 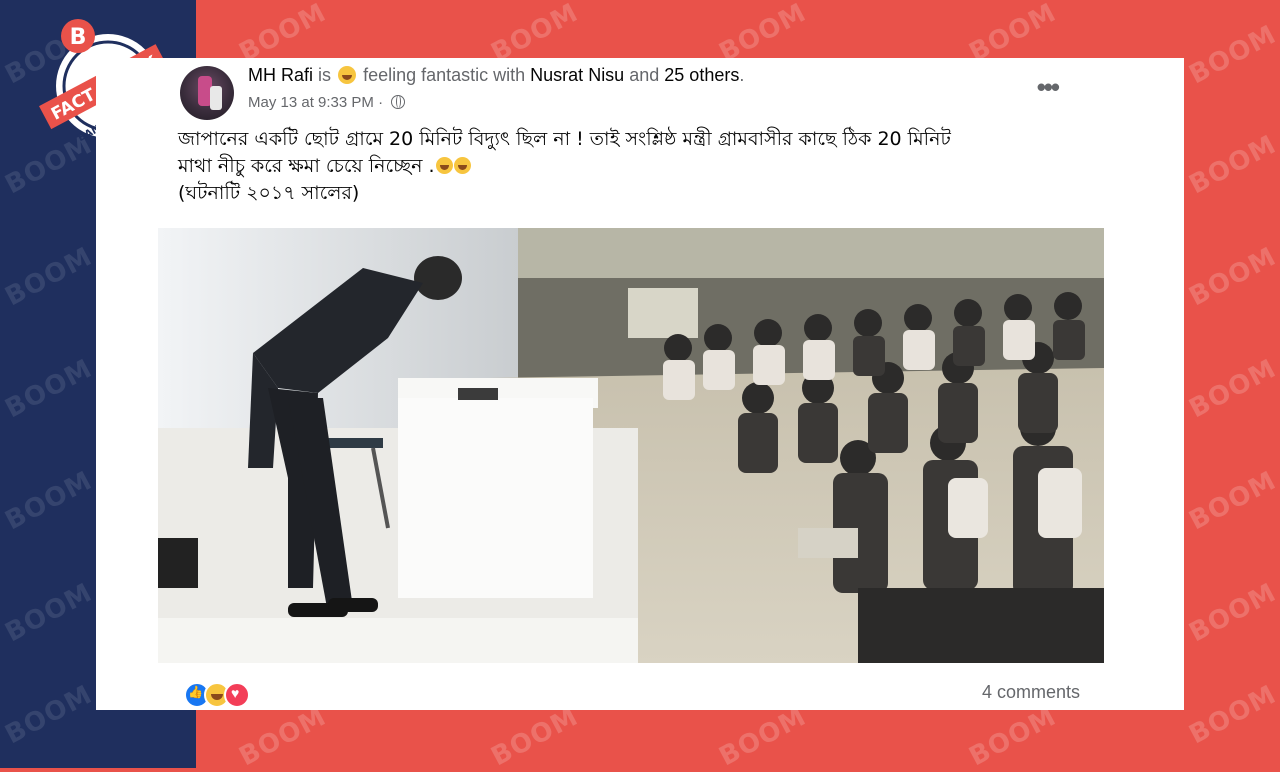 I want to click on logo-badge-letter: B, so click(x=78, y=37).